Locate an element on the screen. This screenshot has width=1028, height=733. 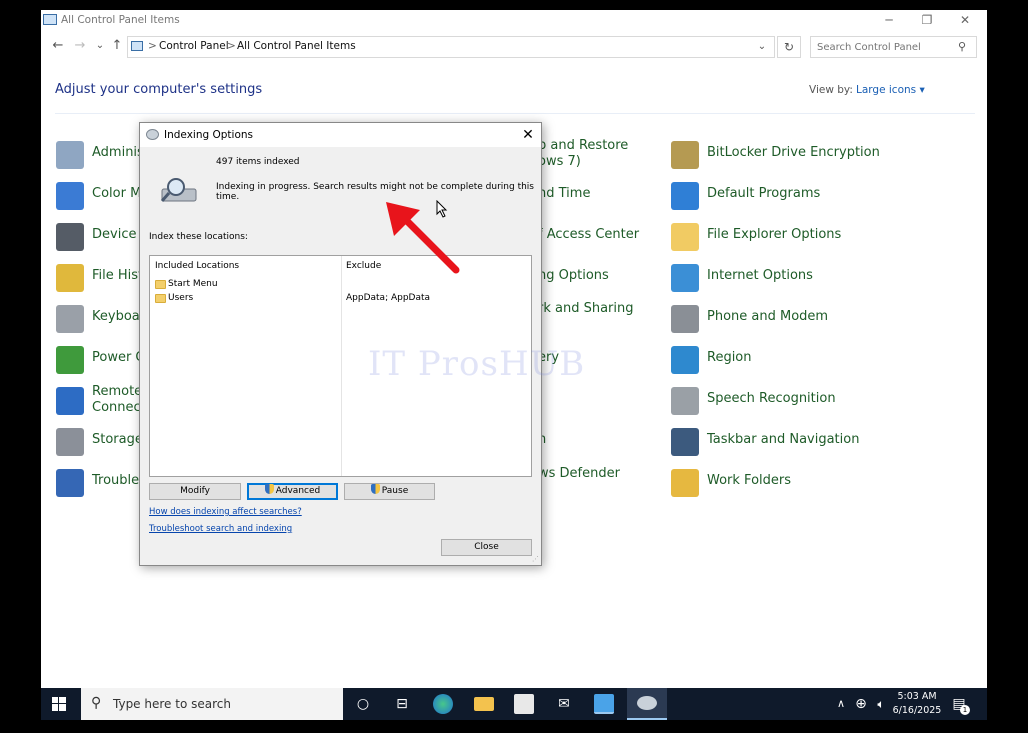
up-button: ↑ is located at coordinates (117, 46).